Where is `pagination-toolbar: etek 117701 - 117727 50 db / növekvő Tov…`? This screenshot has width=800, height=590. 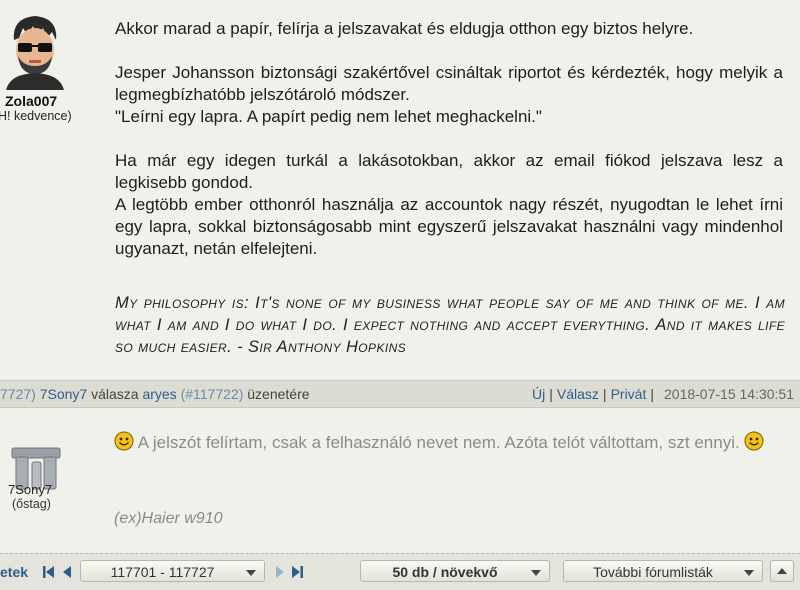 pagination-toolbar: etek 117701 - 117727 50 db / növekvő Tov… is located at coordinates (400, 571).